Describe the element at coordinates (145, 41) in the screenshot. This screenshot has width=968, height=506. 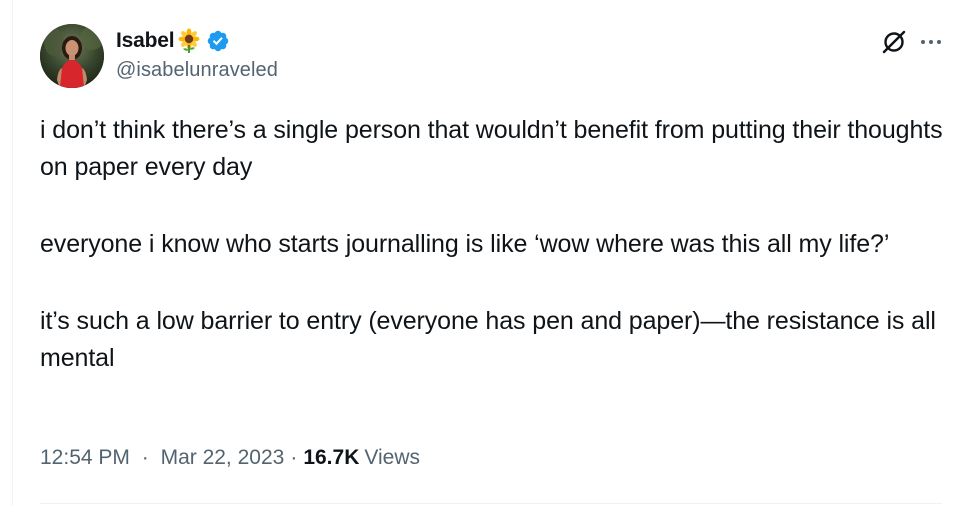
I see `display-name: Isabel` at that location.